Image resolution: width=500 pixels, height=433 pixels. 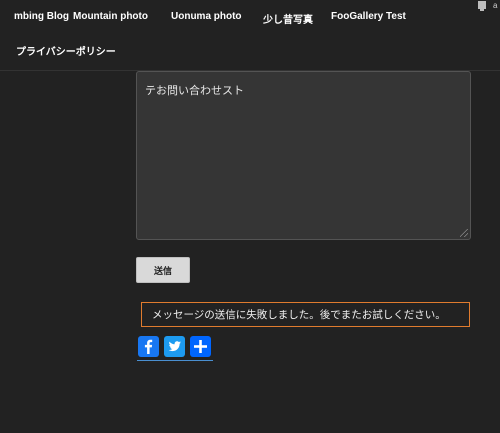 What do you see at coordinates (495, 5) in the screenshot?
I see `admin-bar-label: a` at bounding box center [495, 5].